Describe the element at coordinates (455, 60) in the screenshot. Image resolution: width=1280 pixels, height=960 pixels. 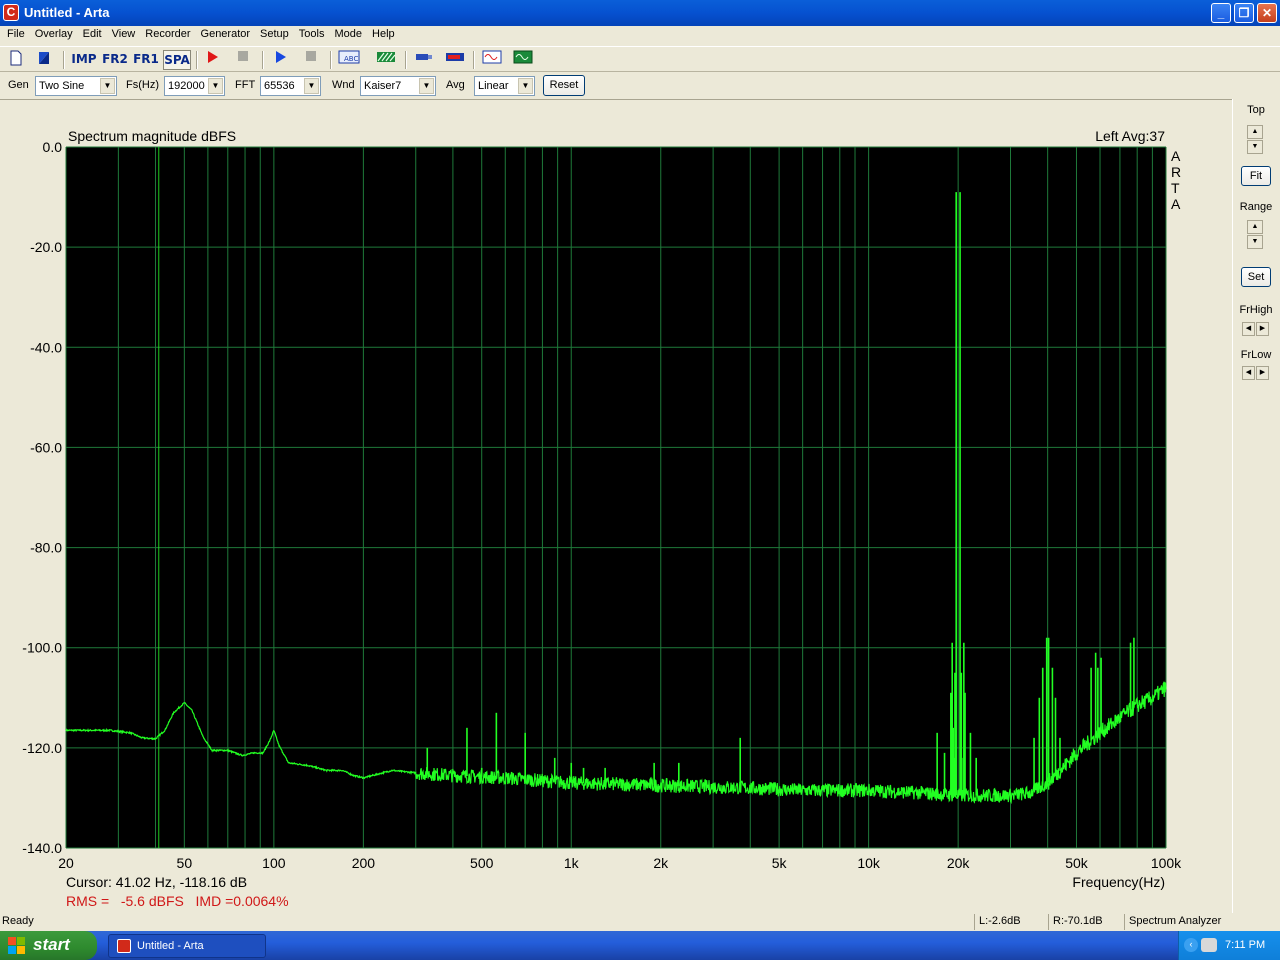
I see `level-meter-icon` at that location.